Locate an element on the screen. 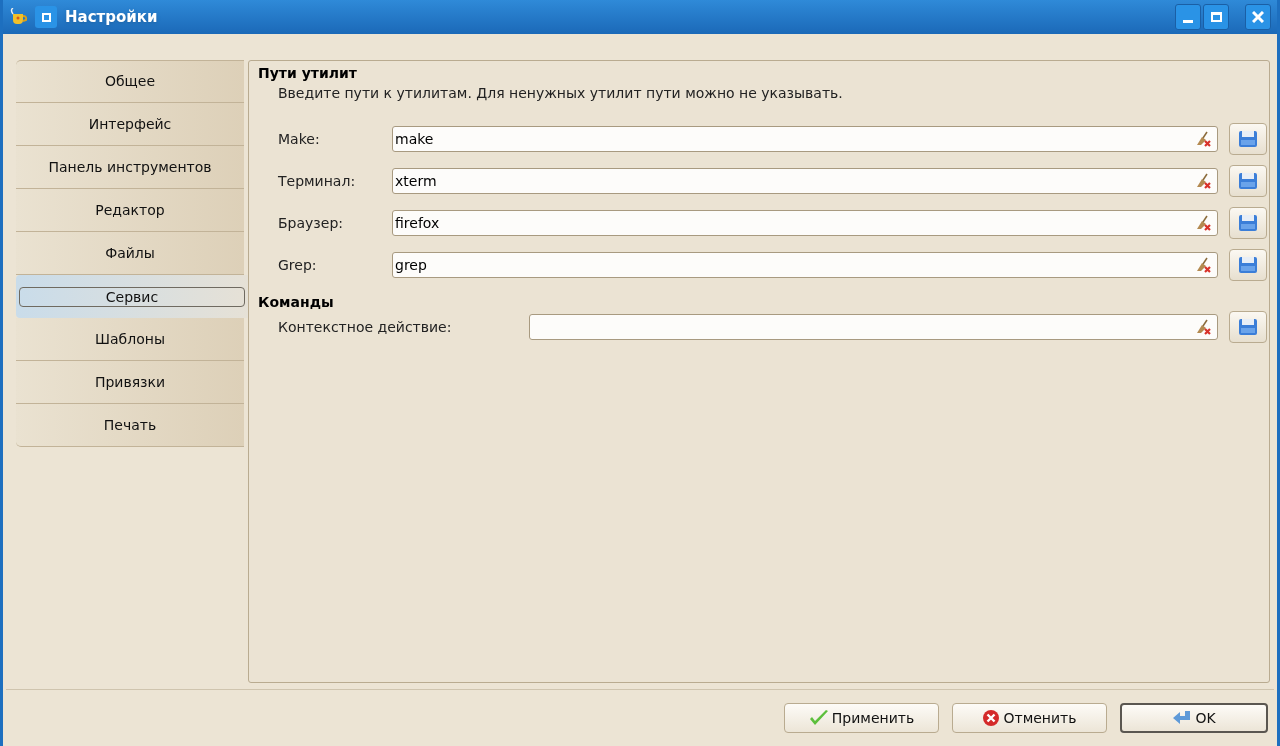 This screenshot has height=746, width=1280. field-label: Контекстное действие: is located at coordinates (365, 327).